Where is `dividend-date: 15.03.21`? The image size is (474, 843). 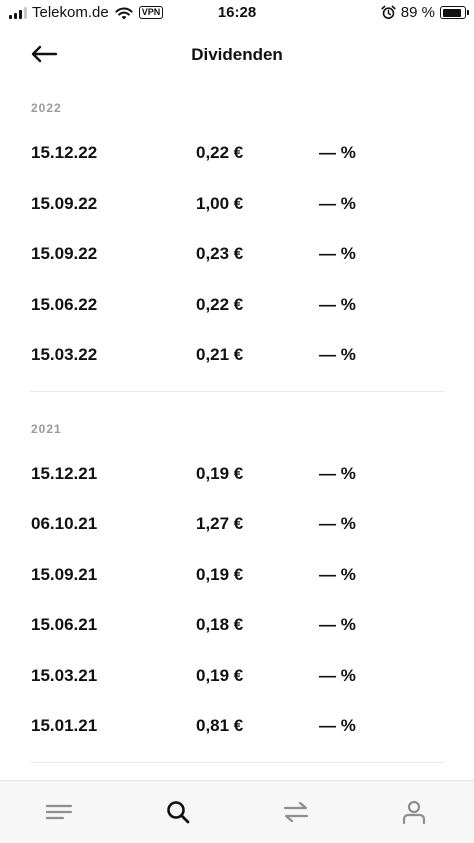 dividend-date: 15.03.21 is located at coordinates (64, 675).